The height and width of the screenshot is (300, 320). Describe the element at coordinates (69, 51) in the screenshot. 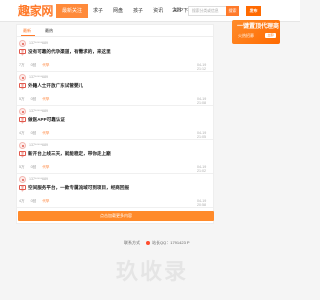

I see `post-title: 没有可靠的代孕渠道，有需求的，来这里` at that location.